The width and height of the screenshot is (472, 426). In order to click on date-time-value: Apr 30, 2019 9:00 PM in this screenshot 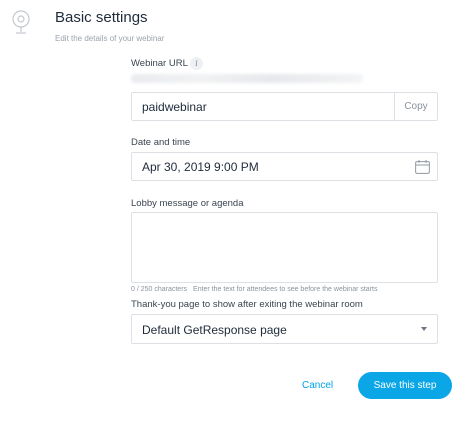, I will do `click(200, 167)`.